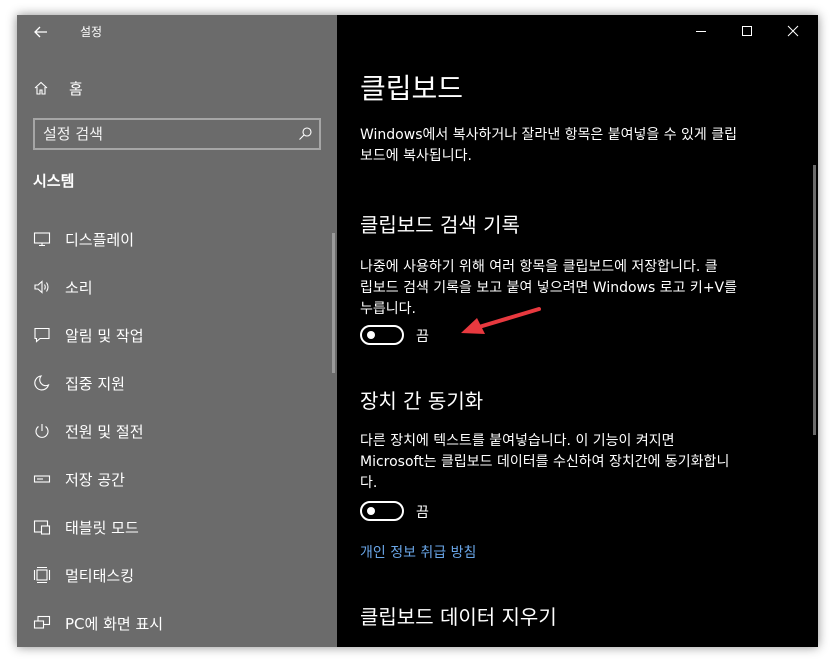  Describe the element at coordinates (102, 527) in the screenshot. I see `sidebar-item-label: 태블릿 모드` at that location.